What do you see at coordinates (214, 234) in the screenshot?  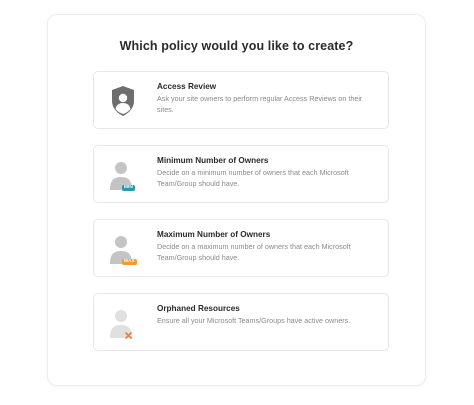 I see `policy-title: Maximum Number of Owners` at bounding box center [214, 234].